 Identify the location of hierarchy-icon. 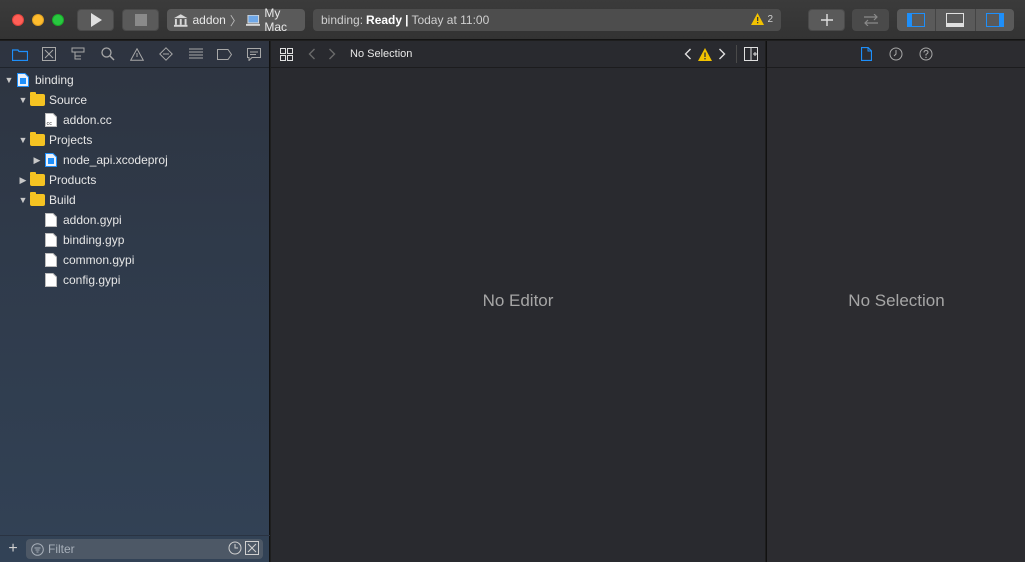
(78, 53).